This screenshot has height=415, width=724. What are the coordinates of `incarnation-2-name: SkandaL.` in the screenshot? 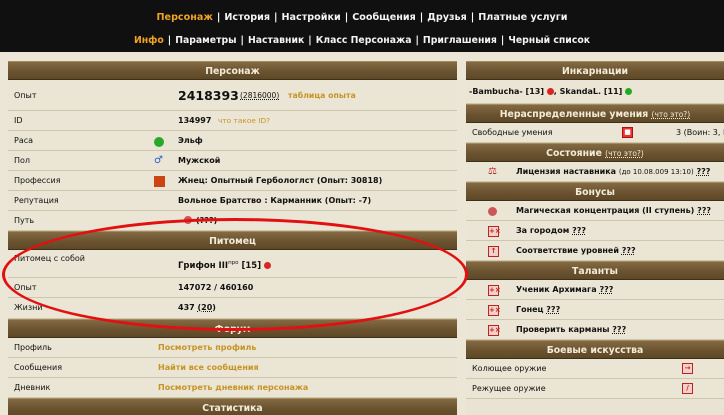 It's located at (580, 91).